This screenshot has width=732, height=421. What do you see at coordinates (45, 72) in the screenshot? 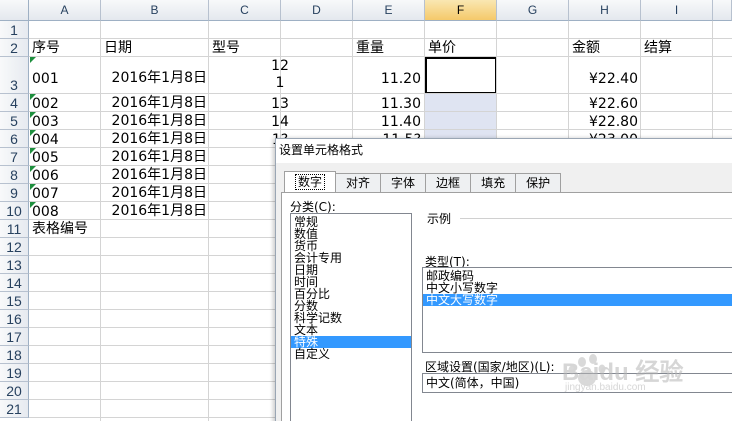
I see `cell-seq: 001` at bounding box center [45, 72].